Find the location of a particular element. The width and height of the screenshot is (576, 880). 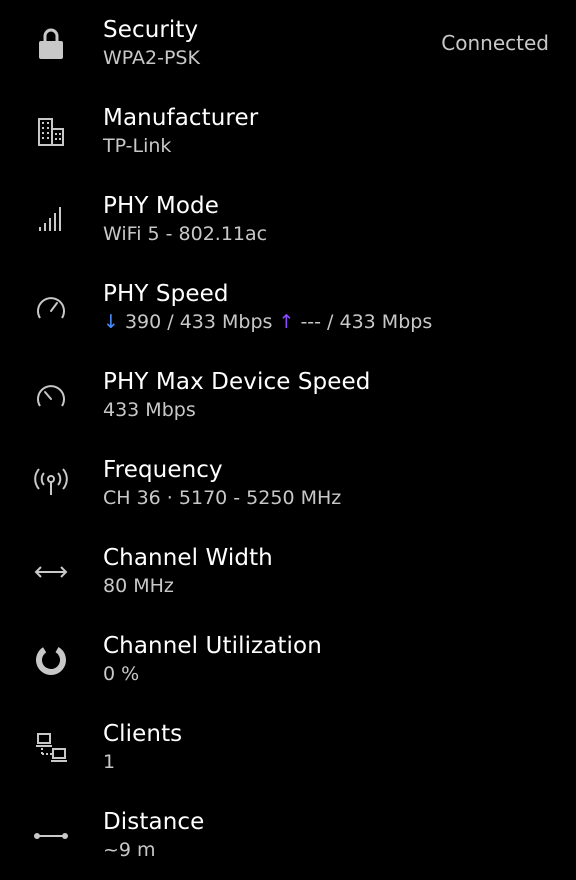

connection-status: Connected is located at coordinates (495, 43).